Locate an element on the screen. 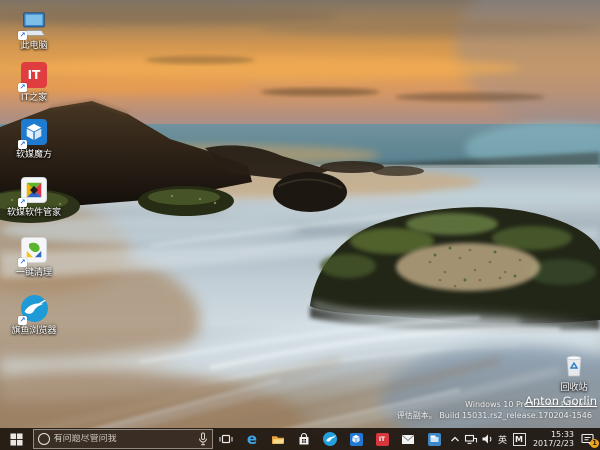  desktop-icon-label: 旗鱼浏览器 is located at coordinates (34, 331).